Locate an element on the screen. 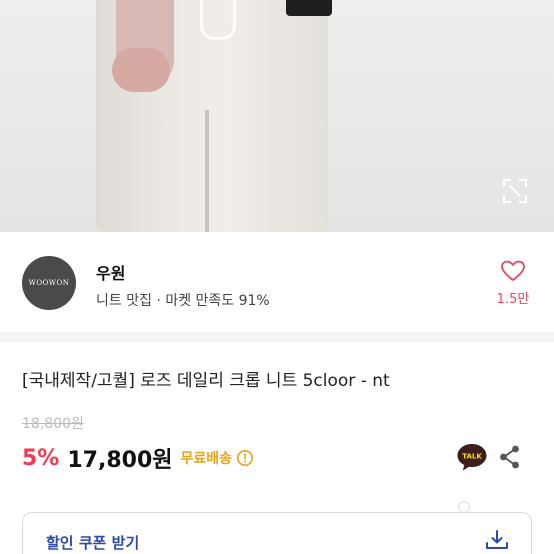  product-title: [국내제작/고퀄] 로즈 데일리 크롭 니트 5cloor - nt is located at coordinates (206, 381).